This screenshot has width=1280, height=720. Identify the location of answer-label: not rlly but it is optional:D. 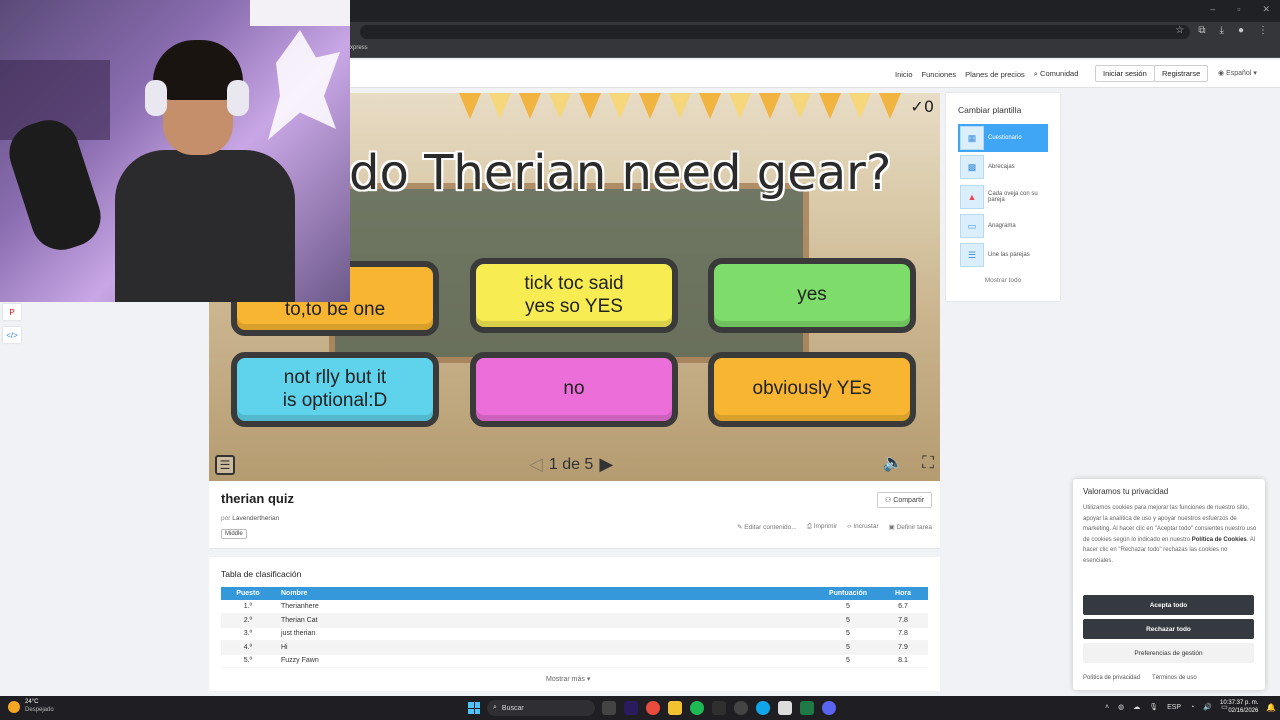
(335, 388).